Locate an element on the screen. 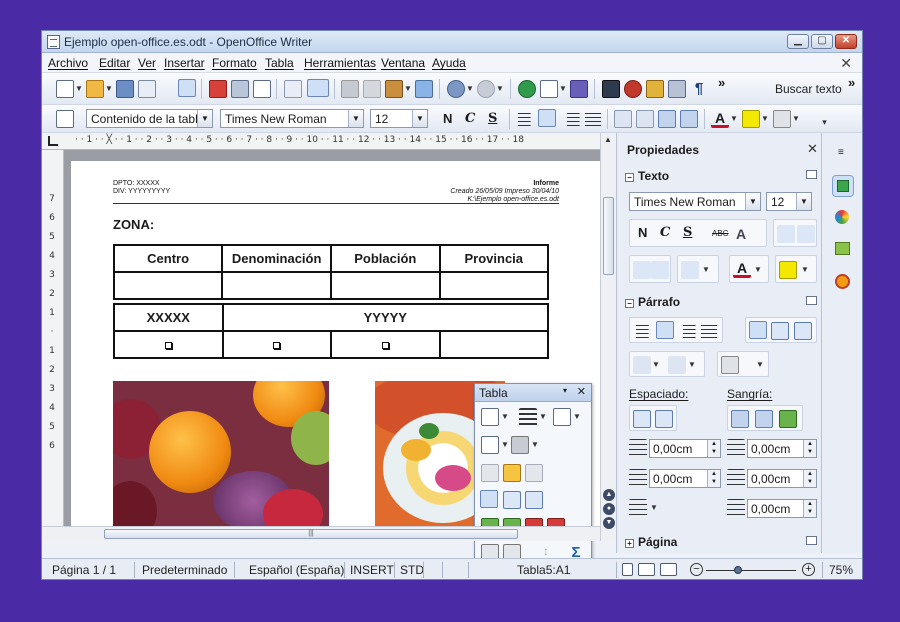 The width and height of the screenshot is (900, 622). sidebar-increase-indent-icon is located at coordinates (740, 419).